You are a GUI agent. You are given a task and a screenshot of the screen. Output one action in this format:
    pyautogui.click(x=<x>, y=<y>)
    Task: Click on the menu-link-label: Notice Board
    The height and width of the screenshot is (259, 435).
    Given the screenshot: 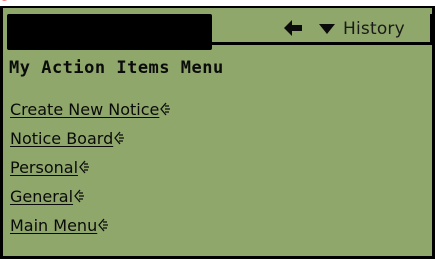 What is the action you would take?
    pyautogui.click(x=61, y=138)
    